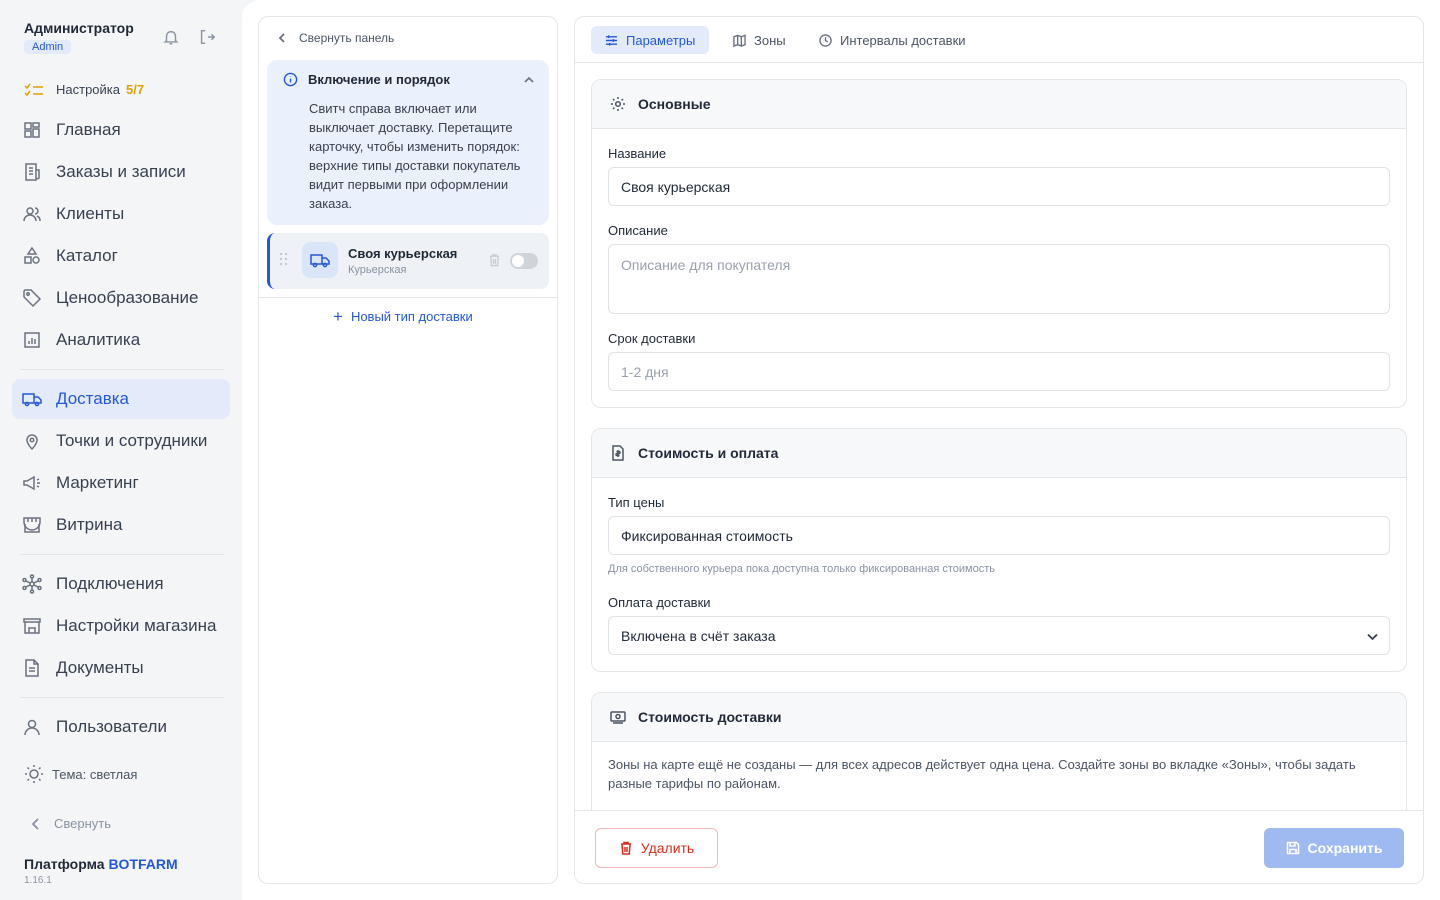 The width and height of the screenshot is (1440, 900). Describe the element at coordinates (32, 727) in the screenshot. I see `user-icon` at that location.